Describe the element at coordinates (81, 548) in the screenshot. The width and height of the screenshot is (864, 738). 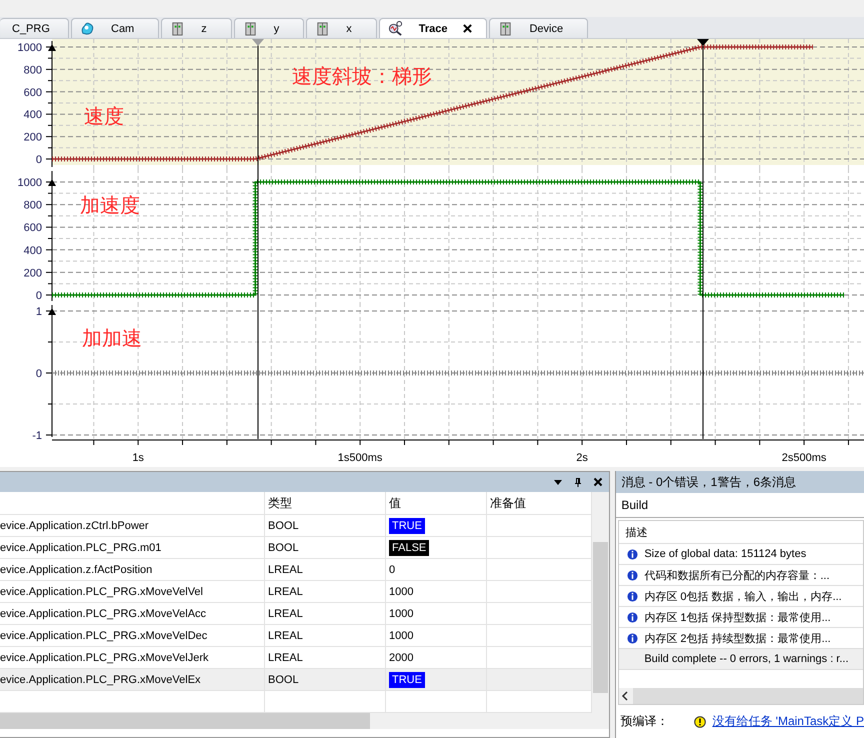
I see `table-cell: evice.Application.PLC_PRG.m01` at that location.